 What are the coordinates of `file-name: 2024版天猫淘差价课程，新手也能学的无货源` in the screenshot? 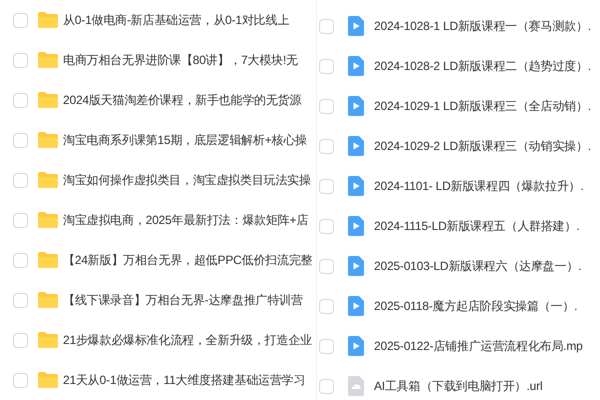 It's located at (182, 100).